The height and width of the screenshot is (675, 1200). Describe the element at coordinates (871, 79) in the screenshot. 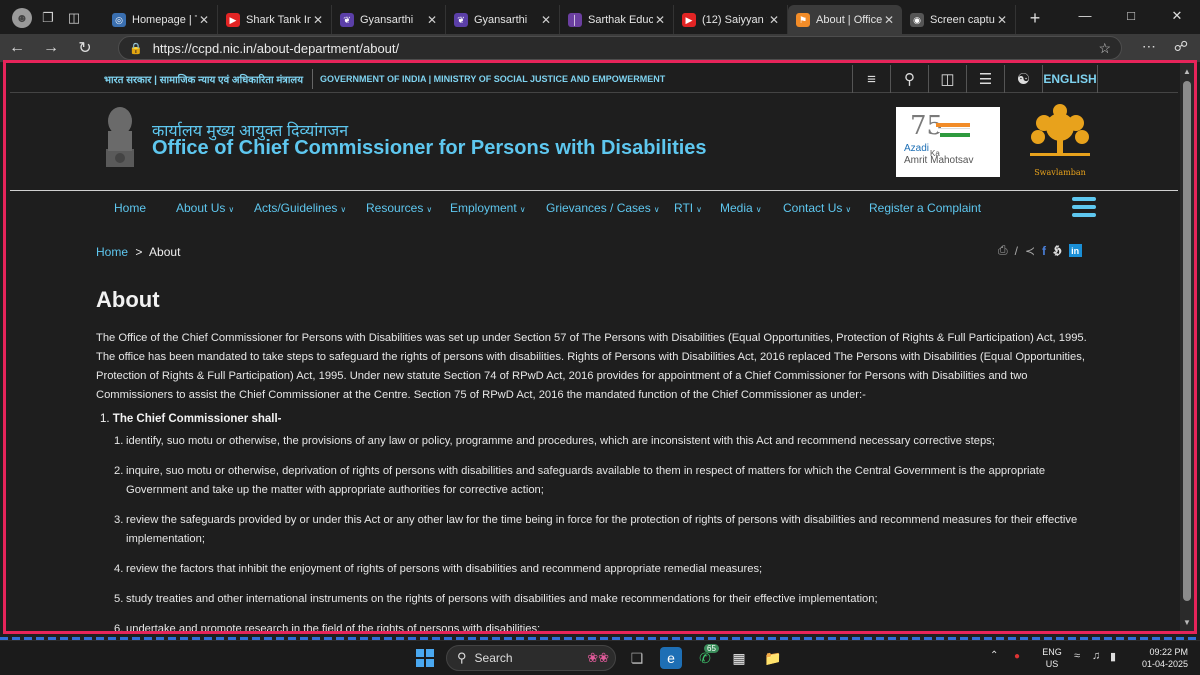

I see `skip-to-content-icon: ≡` at that location.